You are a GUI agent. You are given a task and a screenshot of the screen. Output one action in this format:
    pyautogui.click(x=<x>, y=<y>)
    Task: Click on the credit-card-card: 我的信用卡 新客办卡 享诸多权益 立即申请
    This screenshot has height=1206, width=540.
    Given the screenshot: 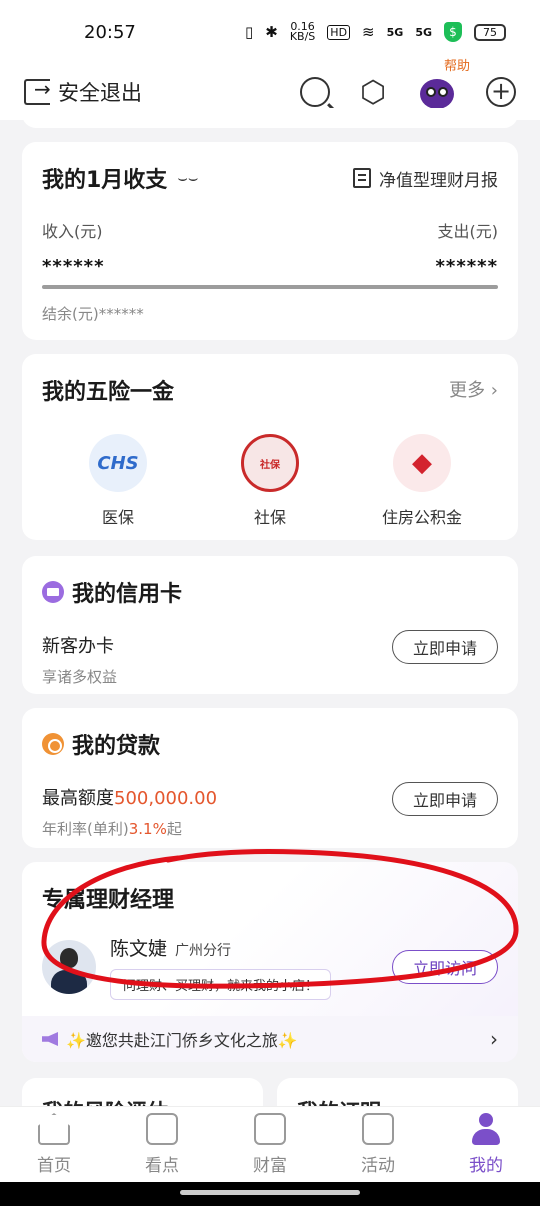 What is the action you would take?
    pyautogui.click(x=270, y=625)
    